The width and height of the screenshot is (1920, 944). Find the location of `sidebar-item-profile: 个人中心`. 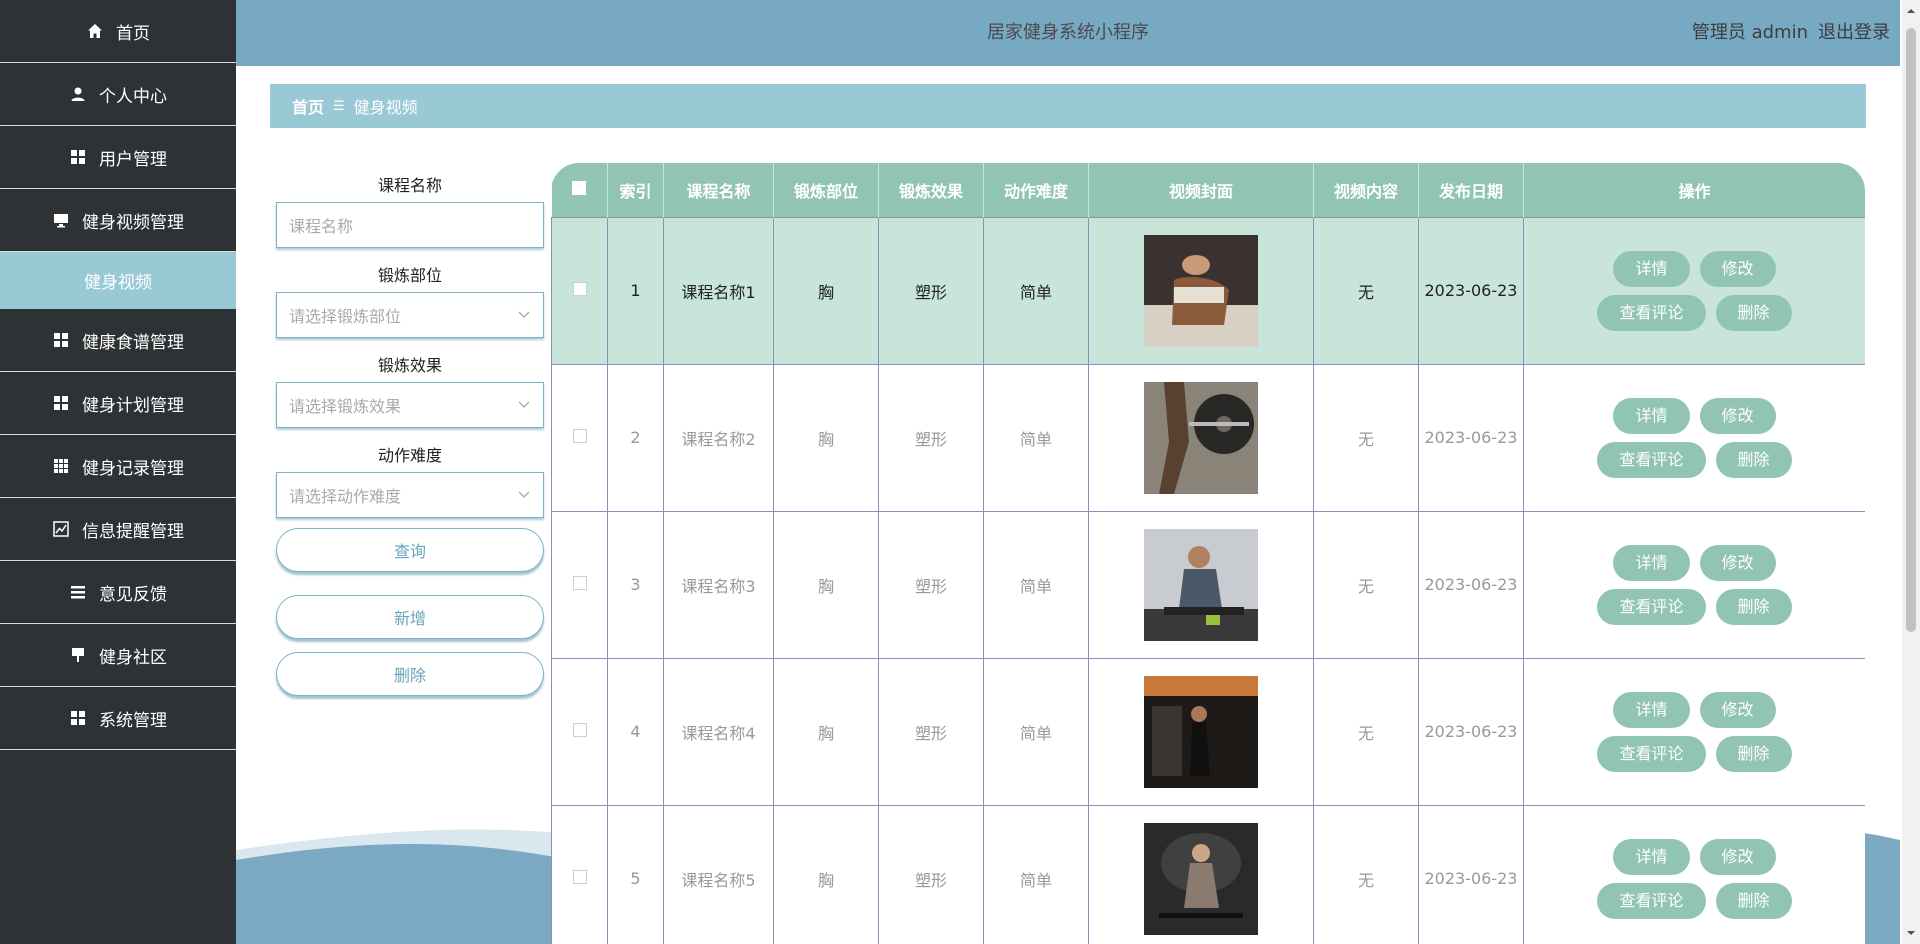

sidebar-item-profile: 个人中心 is located at coordinates (118, 94).